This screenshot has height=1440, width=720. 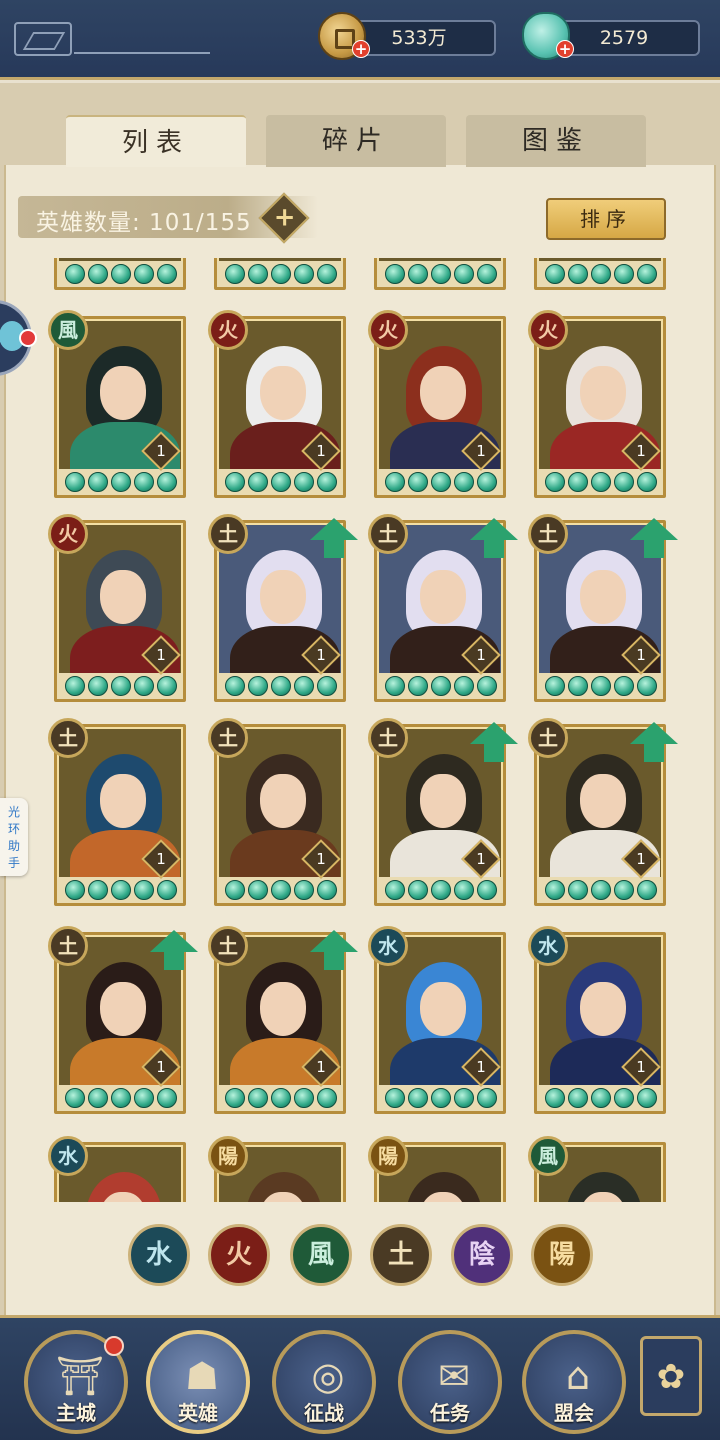 What do you see at coordinates (14, 837) in the screenshot?
I see `side-helper-tab: 光环助手` at bounding box center [14, 837].